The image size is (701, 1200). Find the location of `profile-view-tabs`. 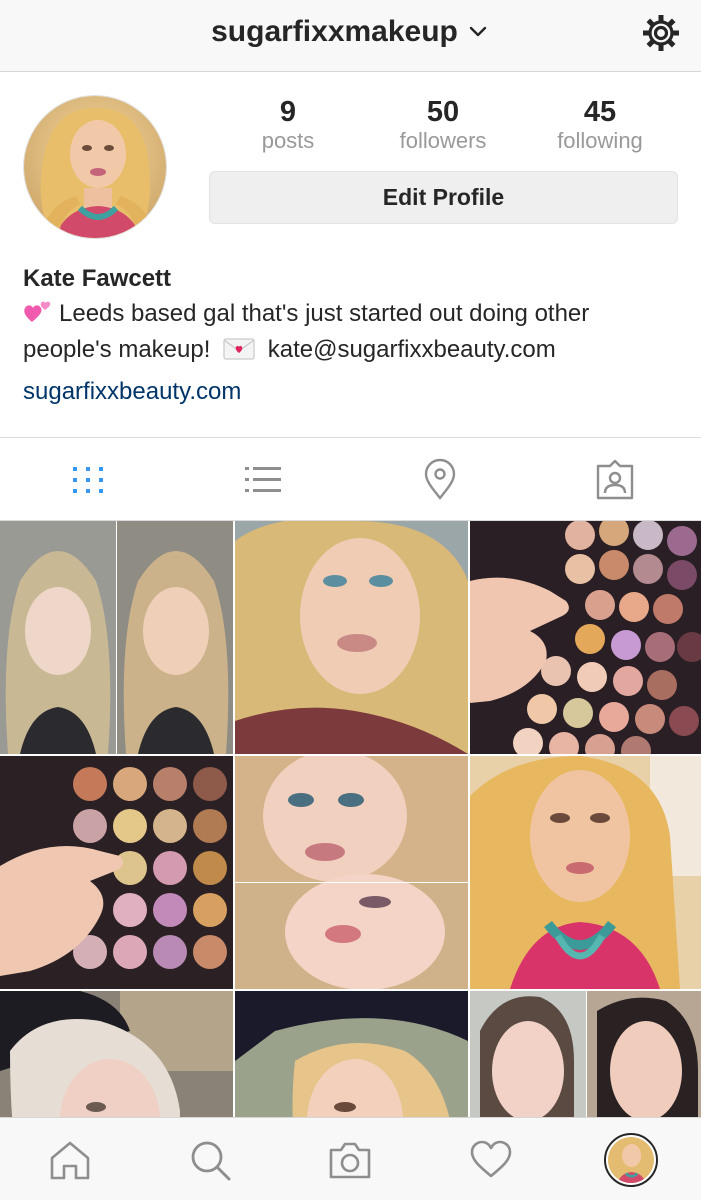

profile-view-tabs is located at coordinates (350, 479).